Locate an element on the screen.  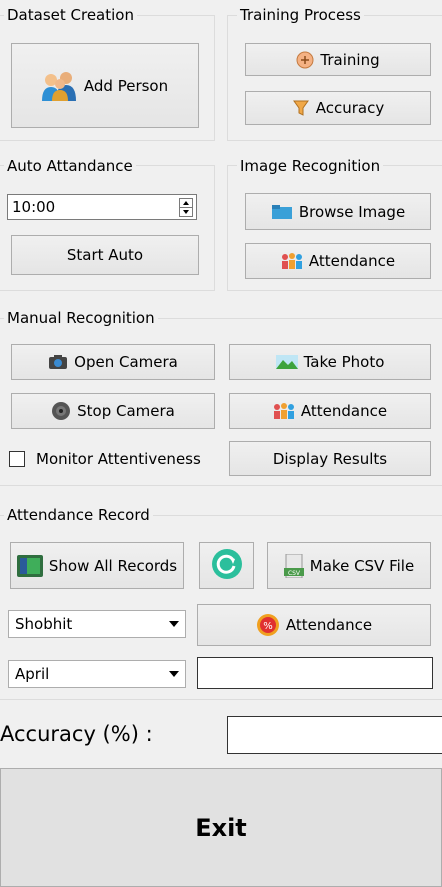
spin-down-icon is located at coordinates (186, 211).